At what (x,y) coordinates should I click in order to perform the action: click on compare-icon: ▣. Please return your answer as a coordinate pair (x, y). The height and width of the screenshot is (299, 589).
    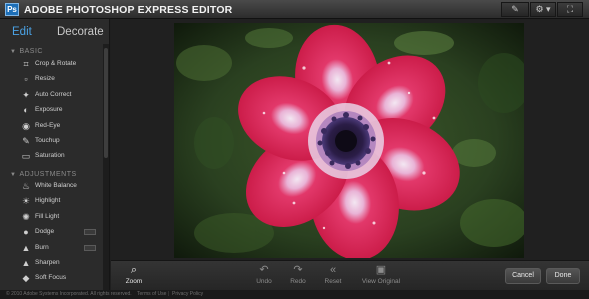
    Looking at the image, I should click on (381, 270).